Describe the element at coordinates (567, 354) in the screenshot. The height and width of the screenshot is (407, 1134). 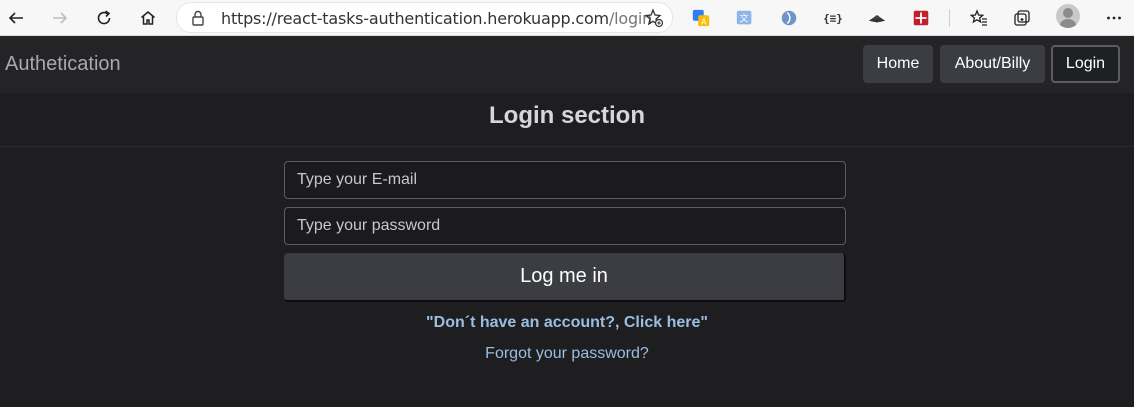
I see `forgot-password-link: Forgot your password?` at that location.